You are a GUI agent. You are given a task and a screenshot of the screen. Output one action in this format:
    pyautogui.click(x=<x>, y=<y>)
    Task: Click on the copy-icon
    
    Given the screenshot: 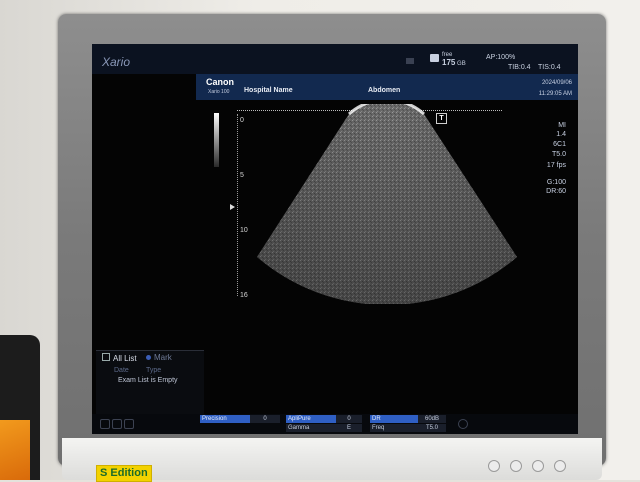 What is the action you would take?
    pyautogui.click(x=117, y=424)
    